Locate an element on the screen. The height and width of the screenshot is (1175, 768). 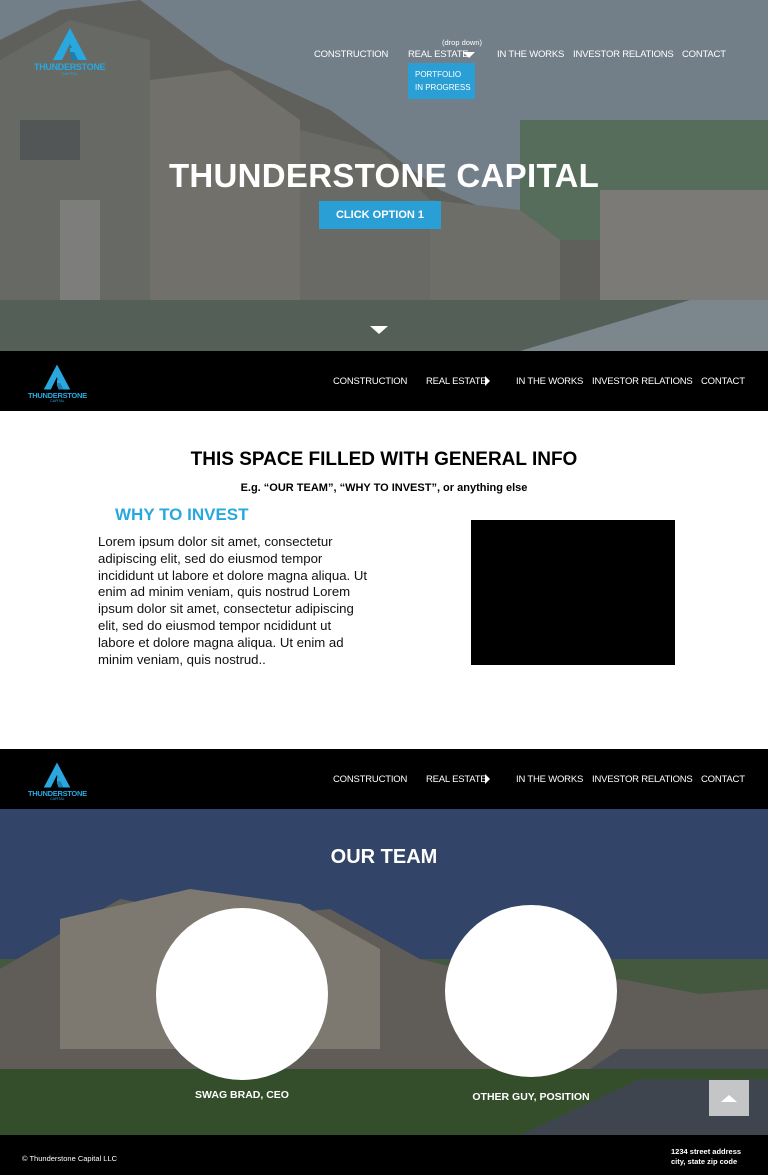
back-to-top-button is located at coordinates (729, 1098).